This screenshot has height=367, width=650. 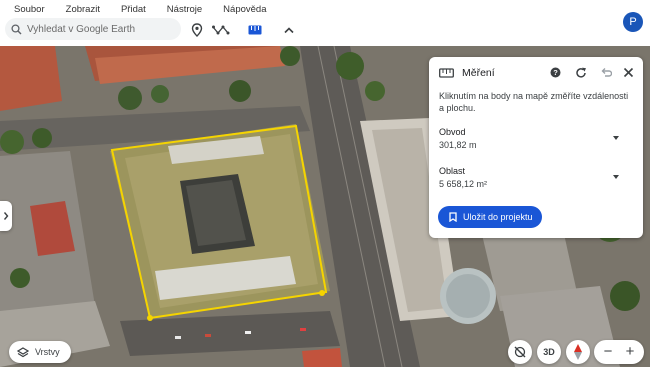 What do you see at coordinates (29, 9) in the screenshot?
I see `menu-soubor: Soubor` at bounding box center [29, 9].